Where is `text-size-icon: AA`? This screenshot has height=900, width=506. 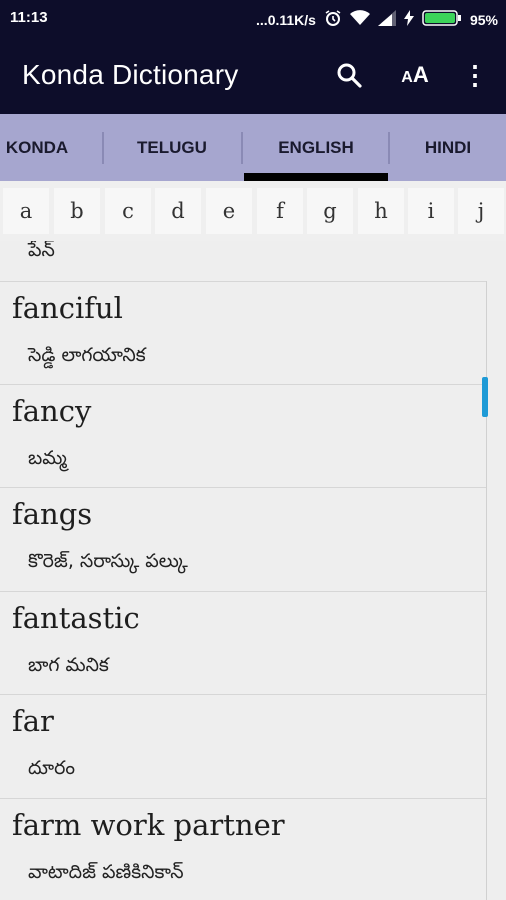
text-size-icon: AA is located at coordinates (415, 74).